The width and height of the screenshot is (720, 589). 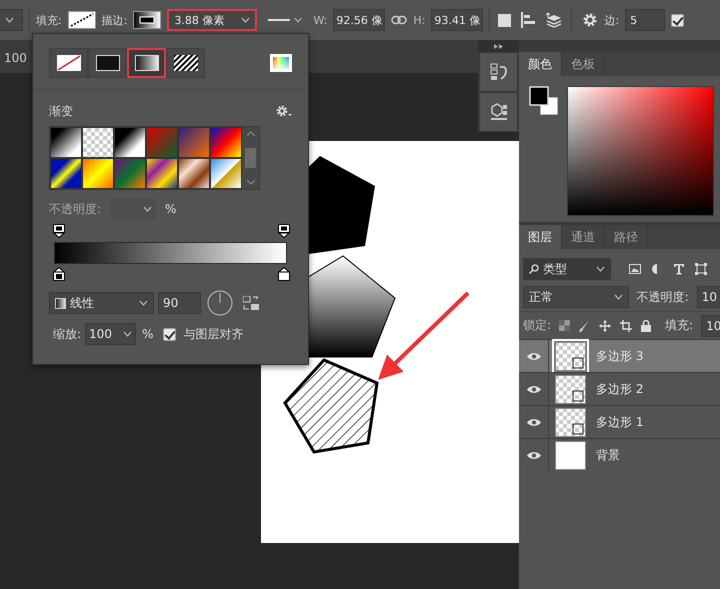 I want to click on align-with-layer-label: 与图层对齐, so click(x=213, y=334).